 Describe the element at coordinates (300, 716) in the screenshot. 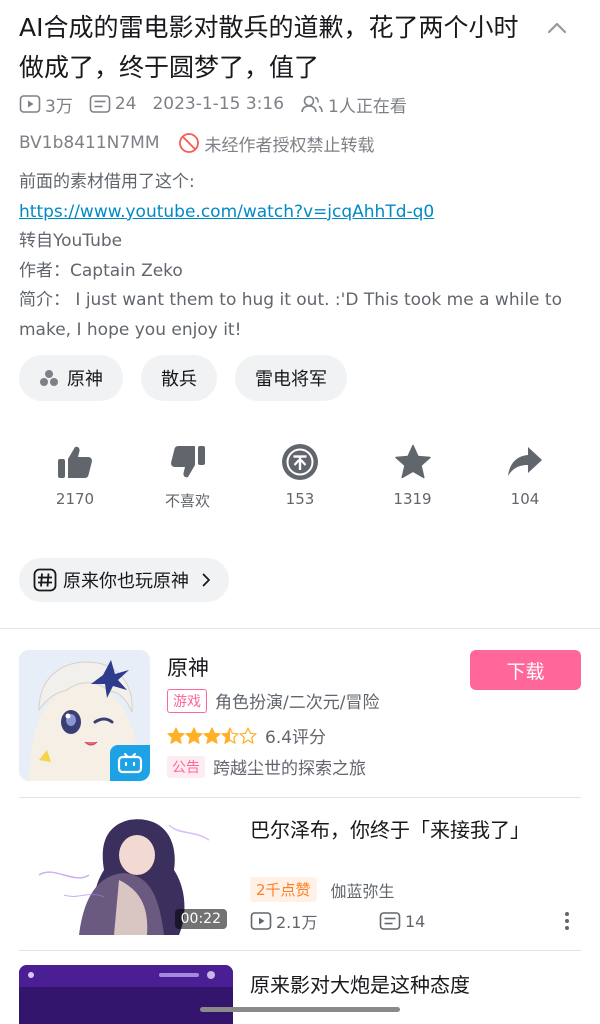

I see `game-card: 原神 下载 游戏 角色扮演/二次元/冒险 6.4评分 公告 跨越尘世的探索之旅` at that location.